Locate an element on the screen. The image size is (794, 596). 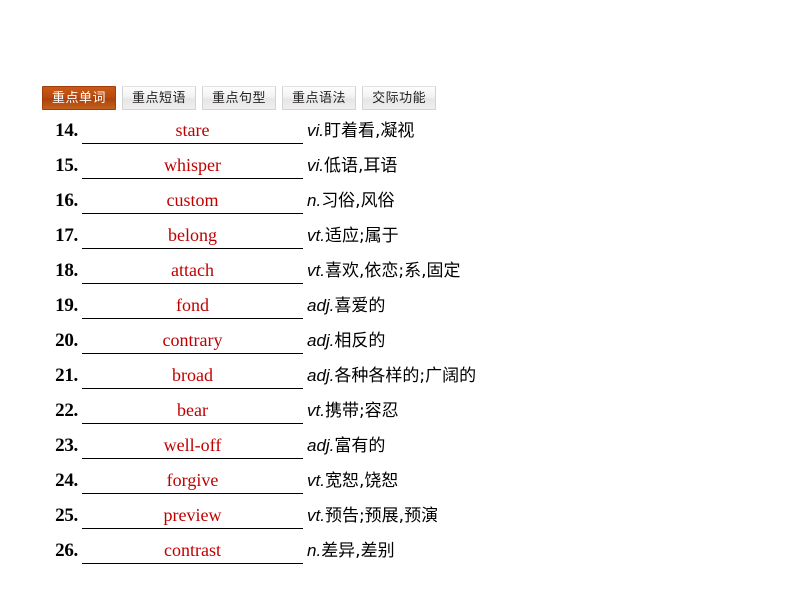
vocabulary-row: 19. fond adj.喜爱的 is located at coordinates (394, 310).